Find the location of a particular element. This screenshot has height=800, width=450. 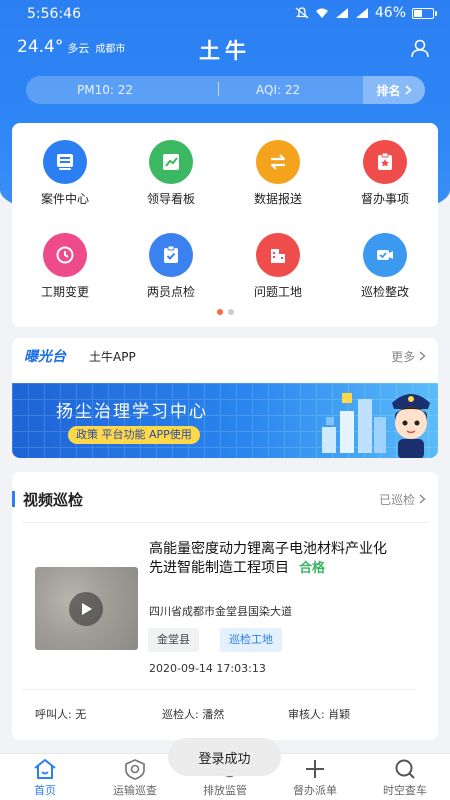

rank-button: 排名 is located at coordinates (394, 90).